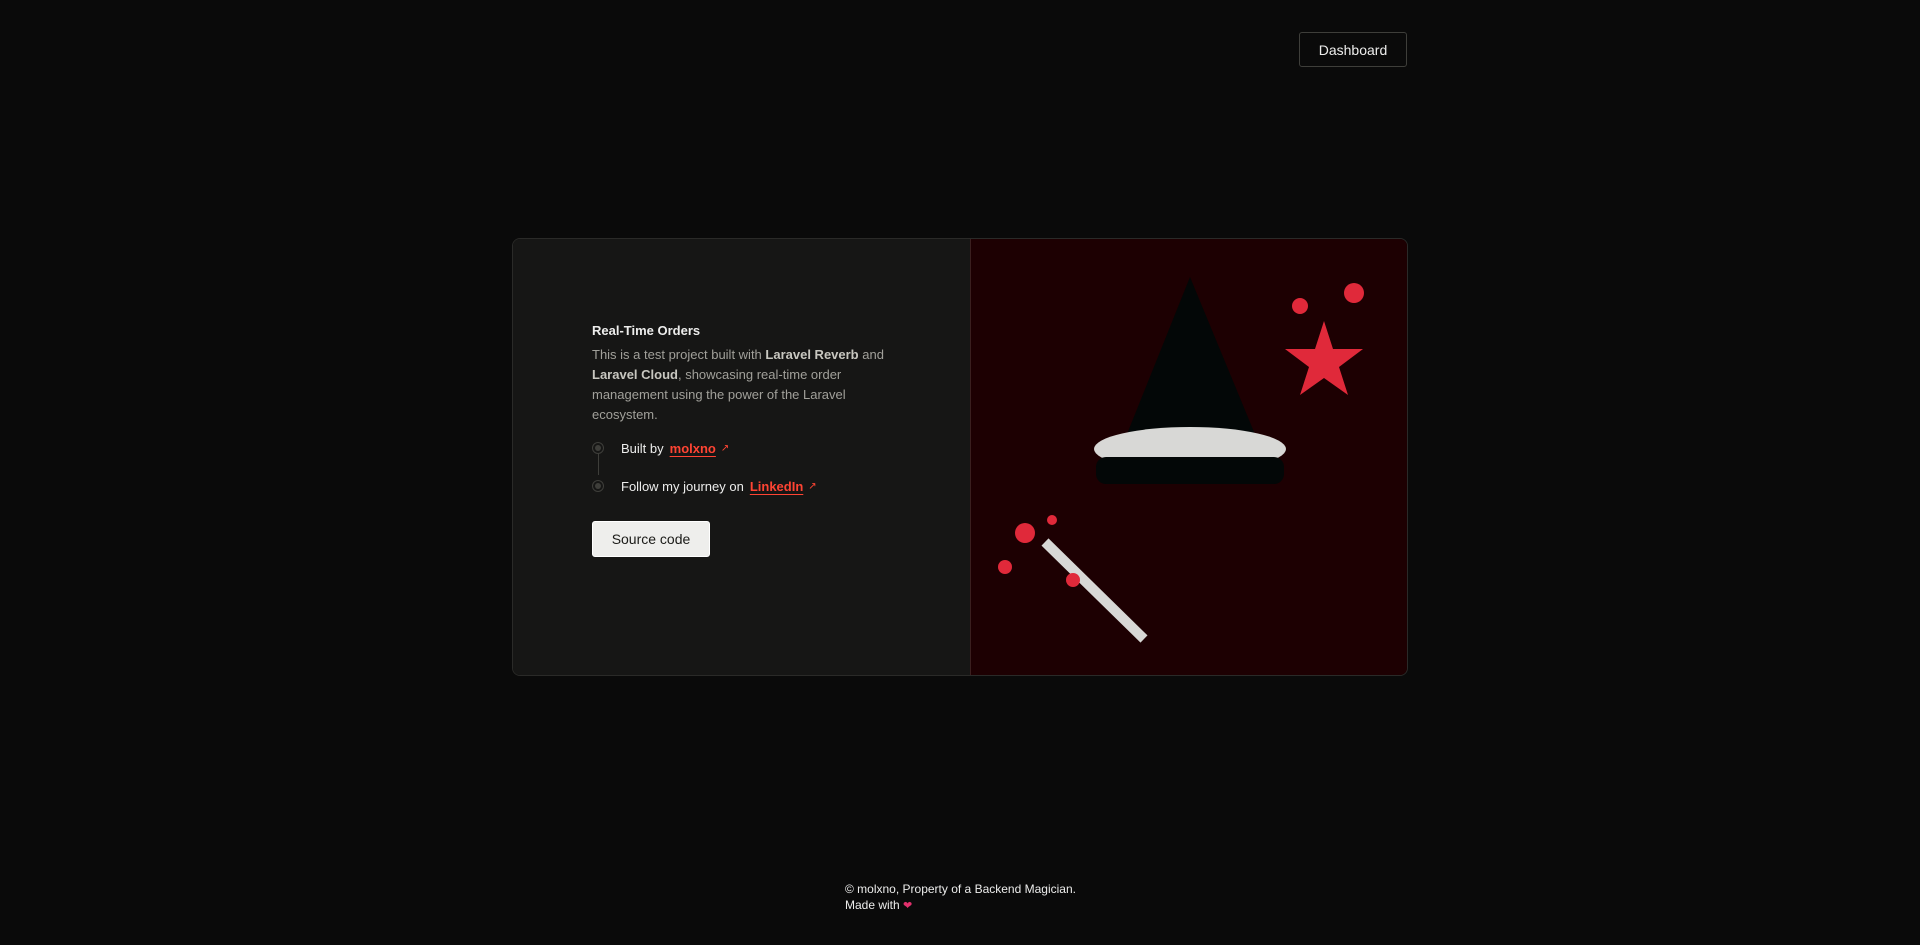 This screenshot has height=945, width=1920. Describe the element at coordinates (679, 354) in the screenshot. I see `description-text: This is a test project built with` at that location.